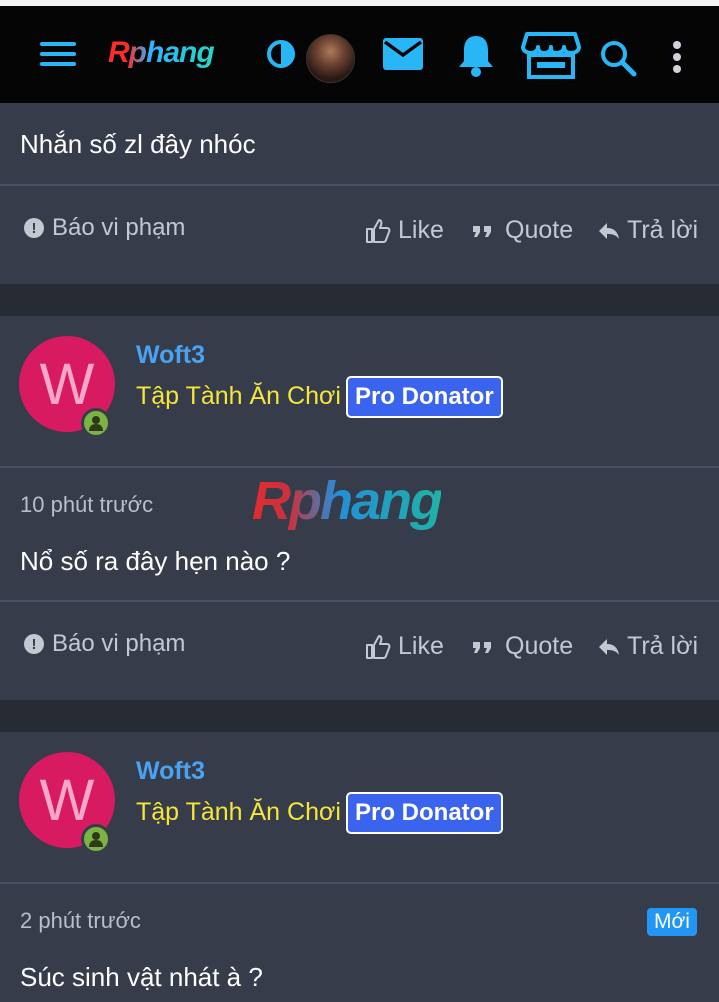 This screenshot has height=1002, width=719. What do you see at coordinates (58, 54) in the screenshot?
I see `menu-icon` at bounding box center [58, 54].